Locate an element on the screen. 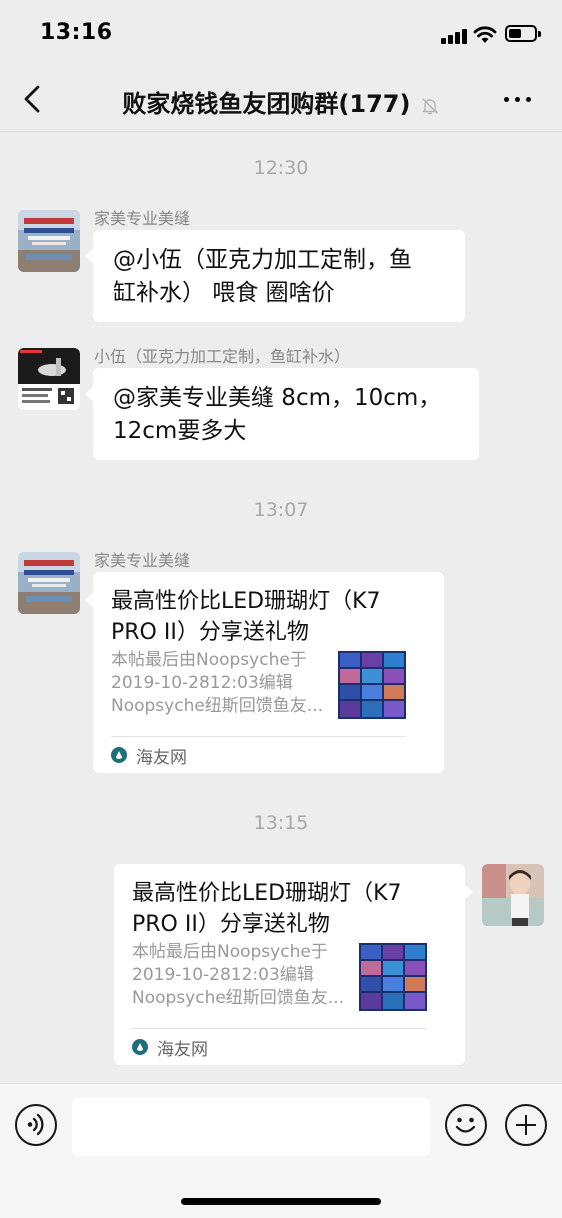 This screenshot has height=1218, width=562. message-line: 缸补水） 喂食 圈啥价 is located at coordinates (224, 293).